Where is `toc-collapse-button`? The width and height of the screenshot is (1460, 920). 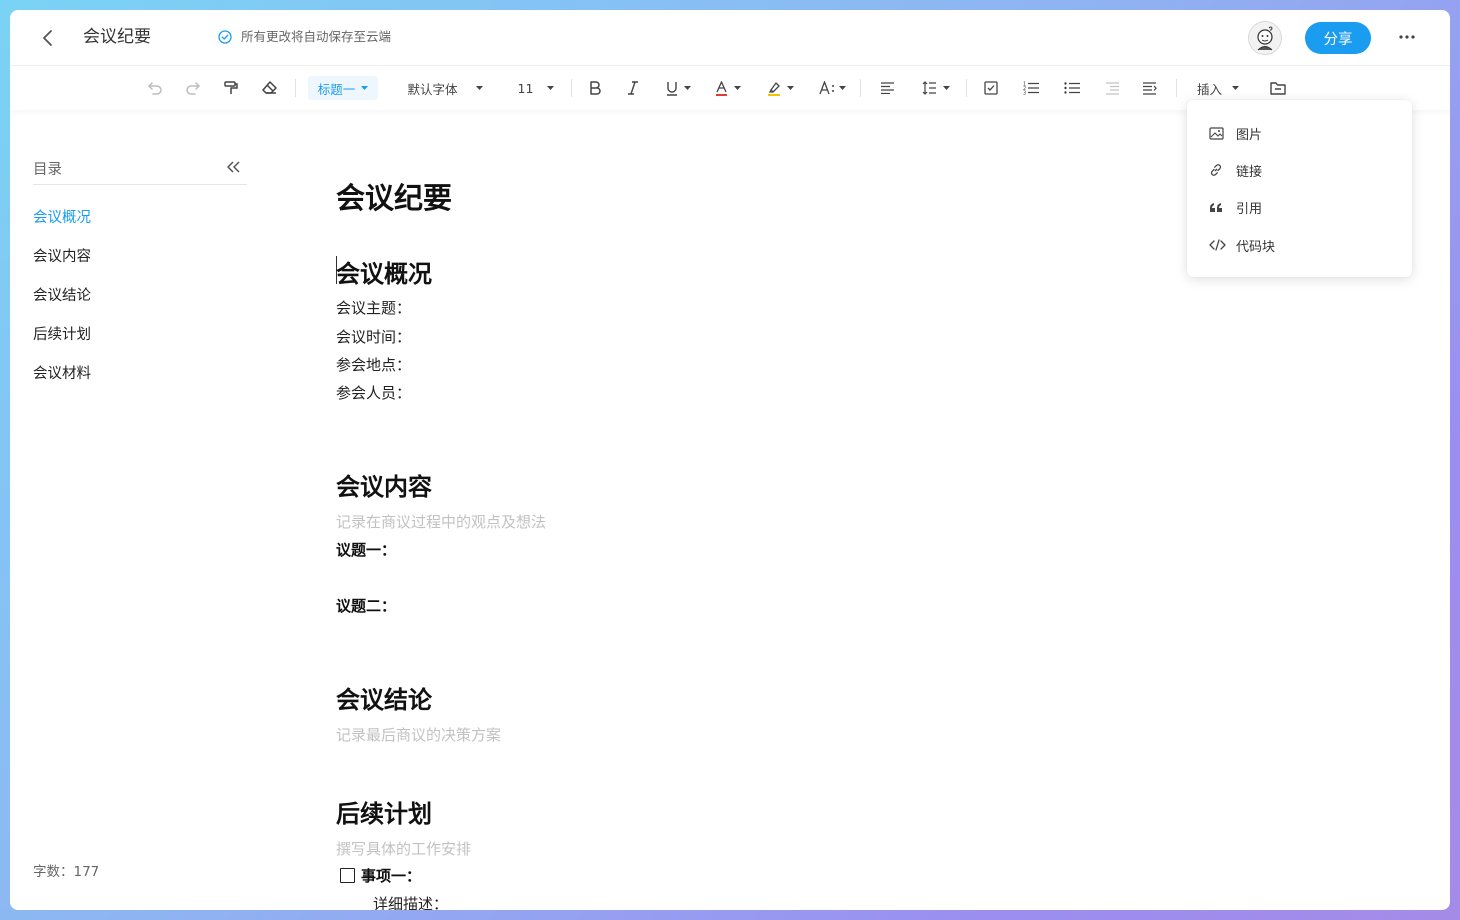 toc-collapse-button is located at coordinates (234, 167).